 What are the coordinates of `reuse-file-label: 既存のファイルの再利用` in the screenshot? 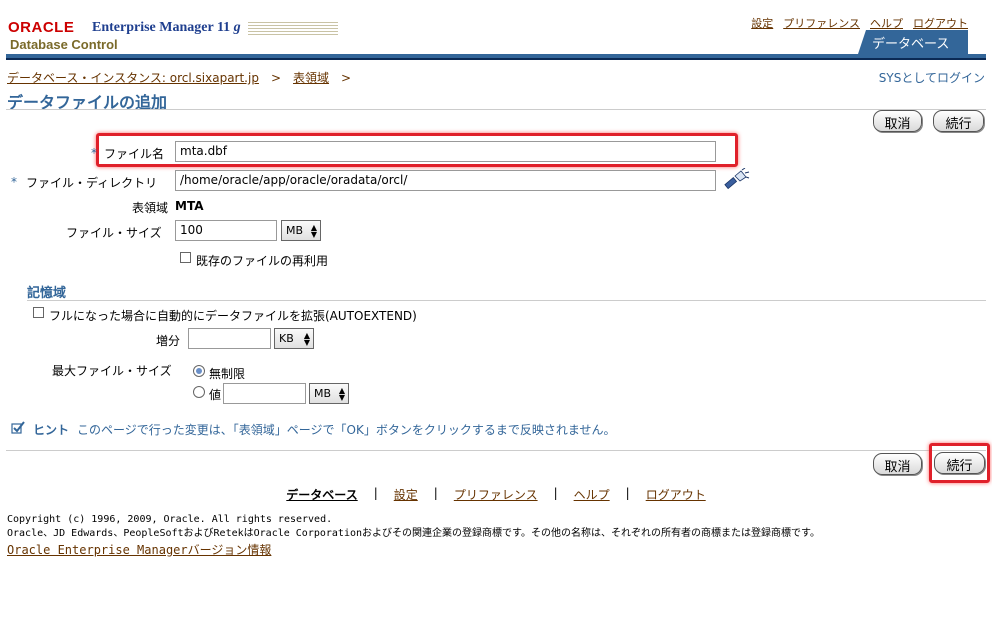 It's located at (262, 261).